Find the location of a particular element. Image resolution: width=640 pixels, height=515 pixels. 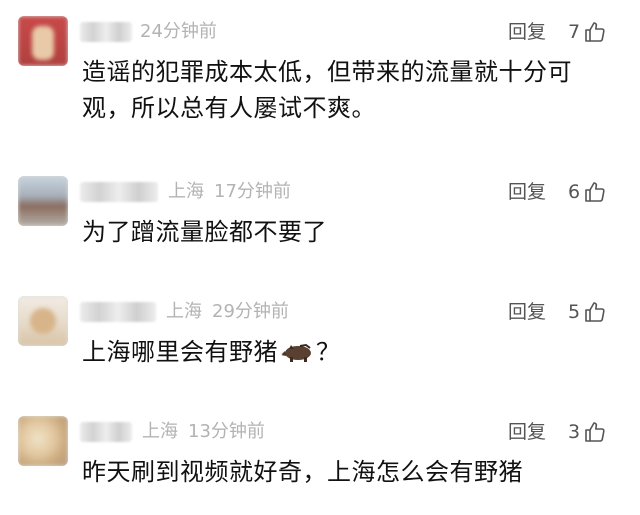

like-button: 7 is located at coordinates (587, 32).